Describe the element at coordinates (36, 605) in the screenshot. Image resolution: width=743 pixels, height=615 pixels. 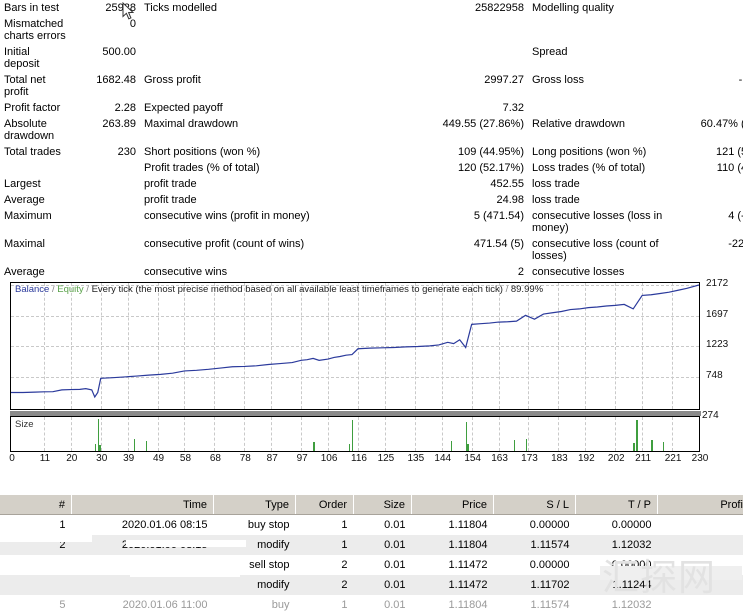
I see `cell-number: 5` at that location.